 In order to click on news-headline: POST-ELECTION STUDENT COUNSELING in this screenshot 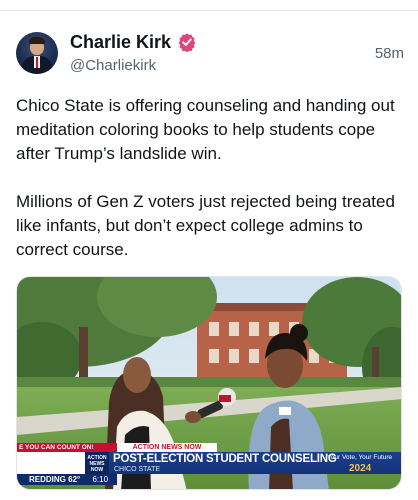, I will do `click(225, 459)`.